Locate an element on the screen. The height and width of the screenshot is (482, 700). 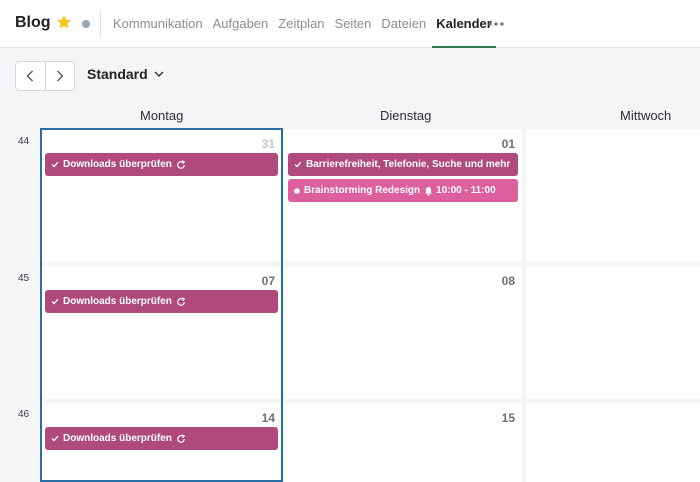
chevron-right-icon is located at coordinates (60, 76).